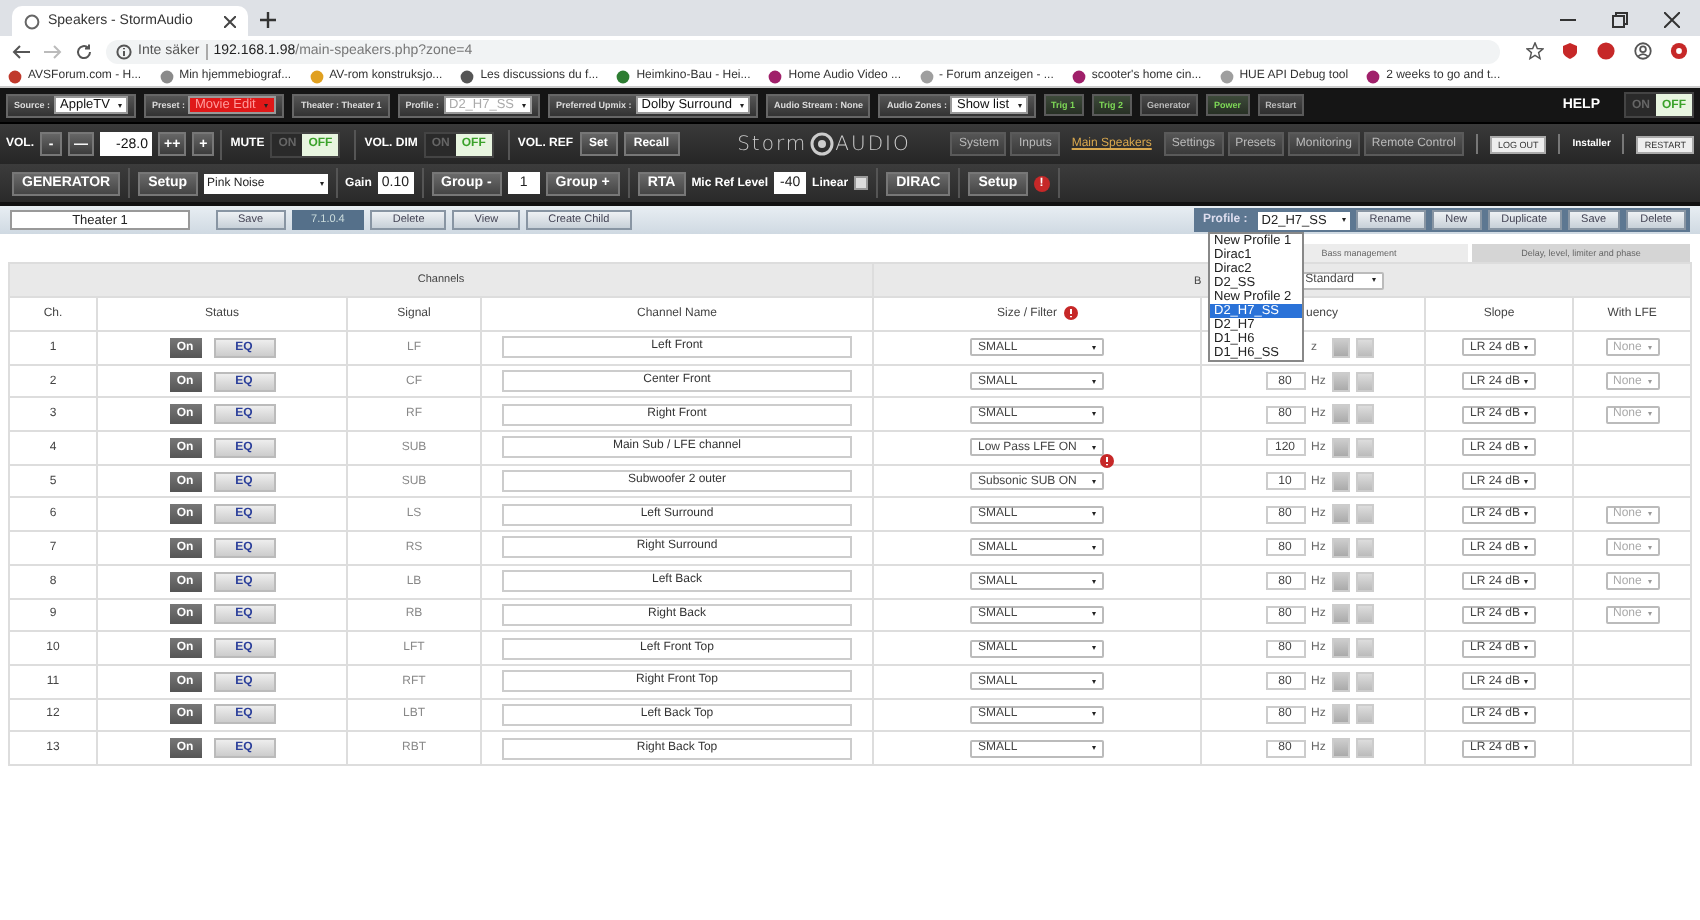  I want to click on menu-icon, so click(1679, 51).